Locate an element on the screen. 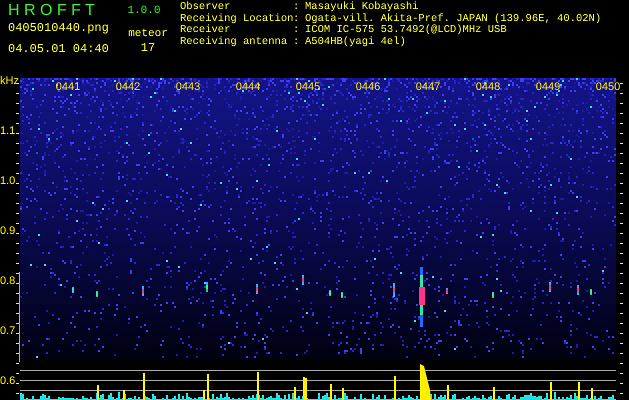  info-label: Observer is located at coordinates (206, 7).